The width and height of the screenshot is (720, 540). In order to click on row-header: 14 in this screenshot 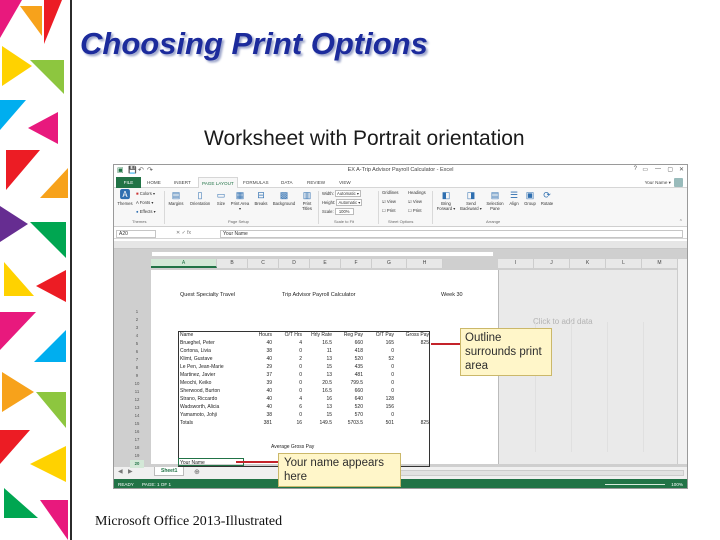, I will do `click(137, 416)`.